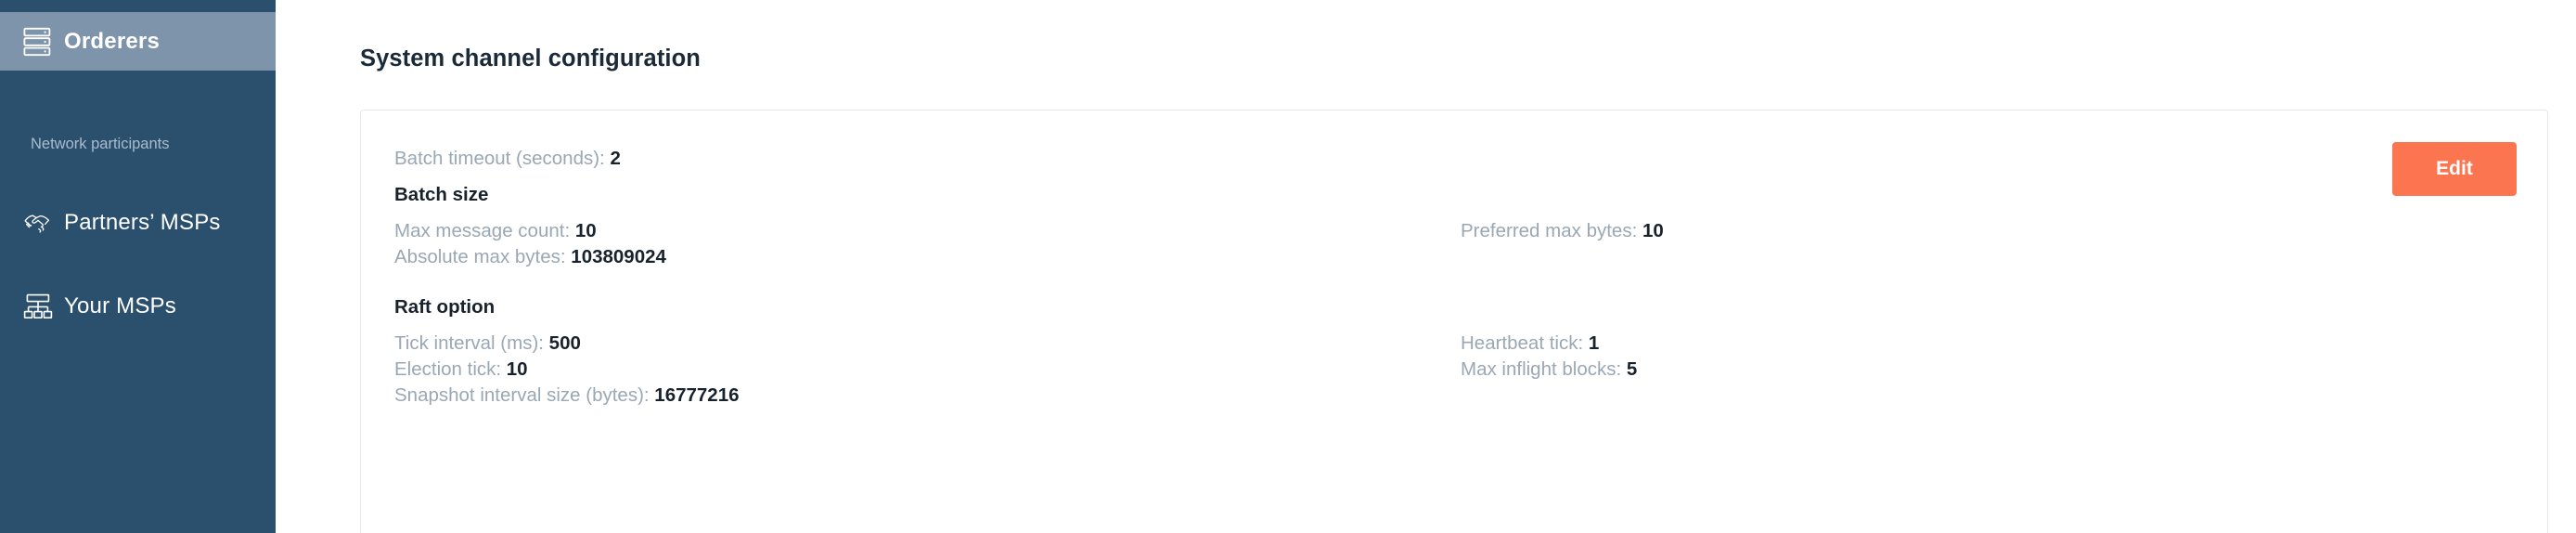 The height and width of the screenshot is (533, 2576). What do you see at coordinates (441, 194) in the screenshot?
I see `group-heading-batch-size: Batch size` at bounding box center [441, 194].